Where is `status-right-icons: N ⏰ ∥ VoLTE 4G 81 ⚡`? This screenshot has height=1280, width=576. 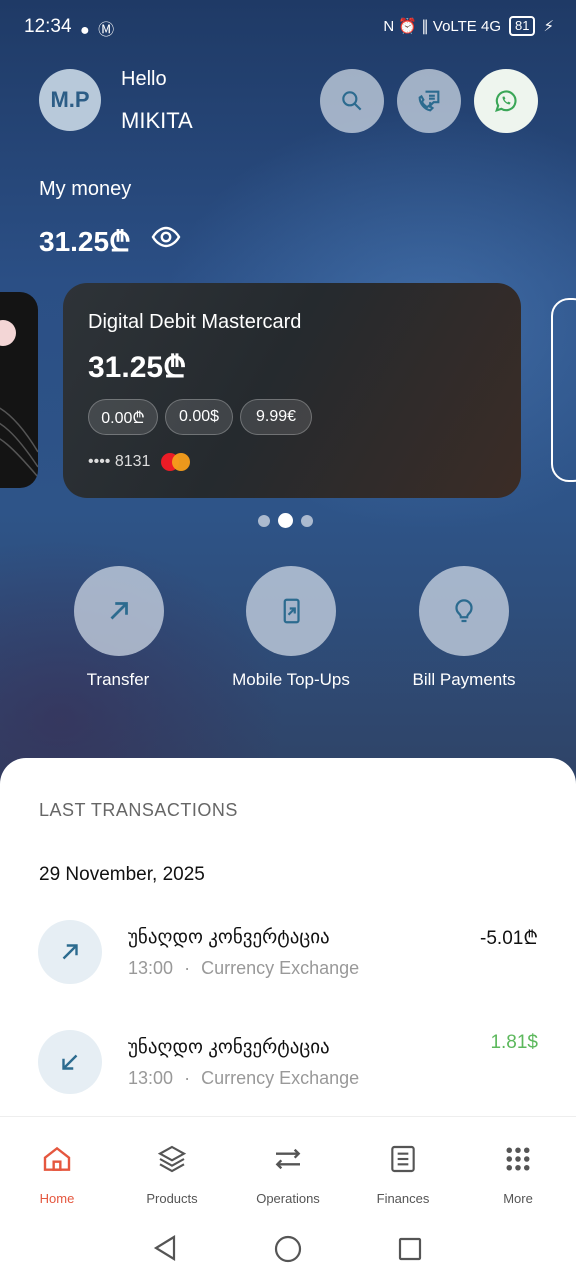
status-right-icons: N ⏰ ∥ VoLTE 4G 81 ⚡ is located at coordinates (468, 26).